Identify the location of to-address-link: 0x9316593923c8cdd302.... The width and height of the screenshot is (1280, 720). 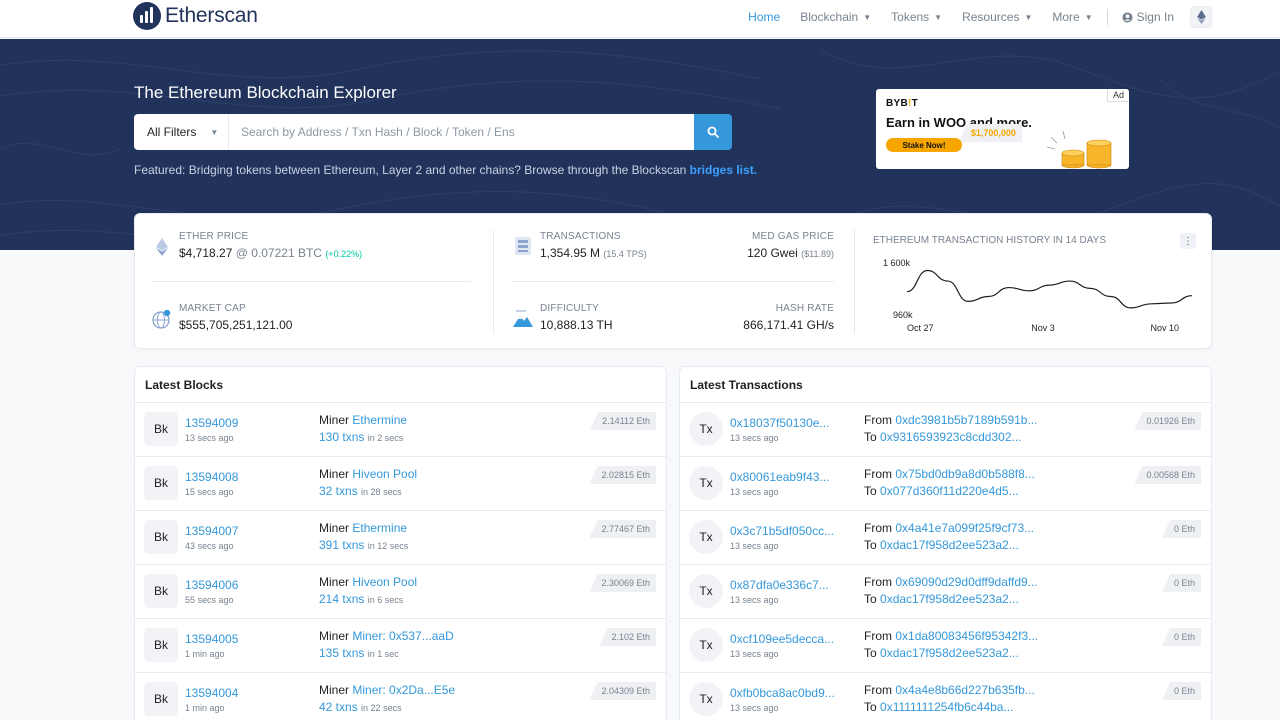
(950, 437).